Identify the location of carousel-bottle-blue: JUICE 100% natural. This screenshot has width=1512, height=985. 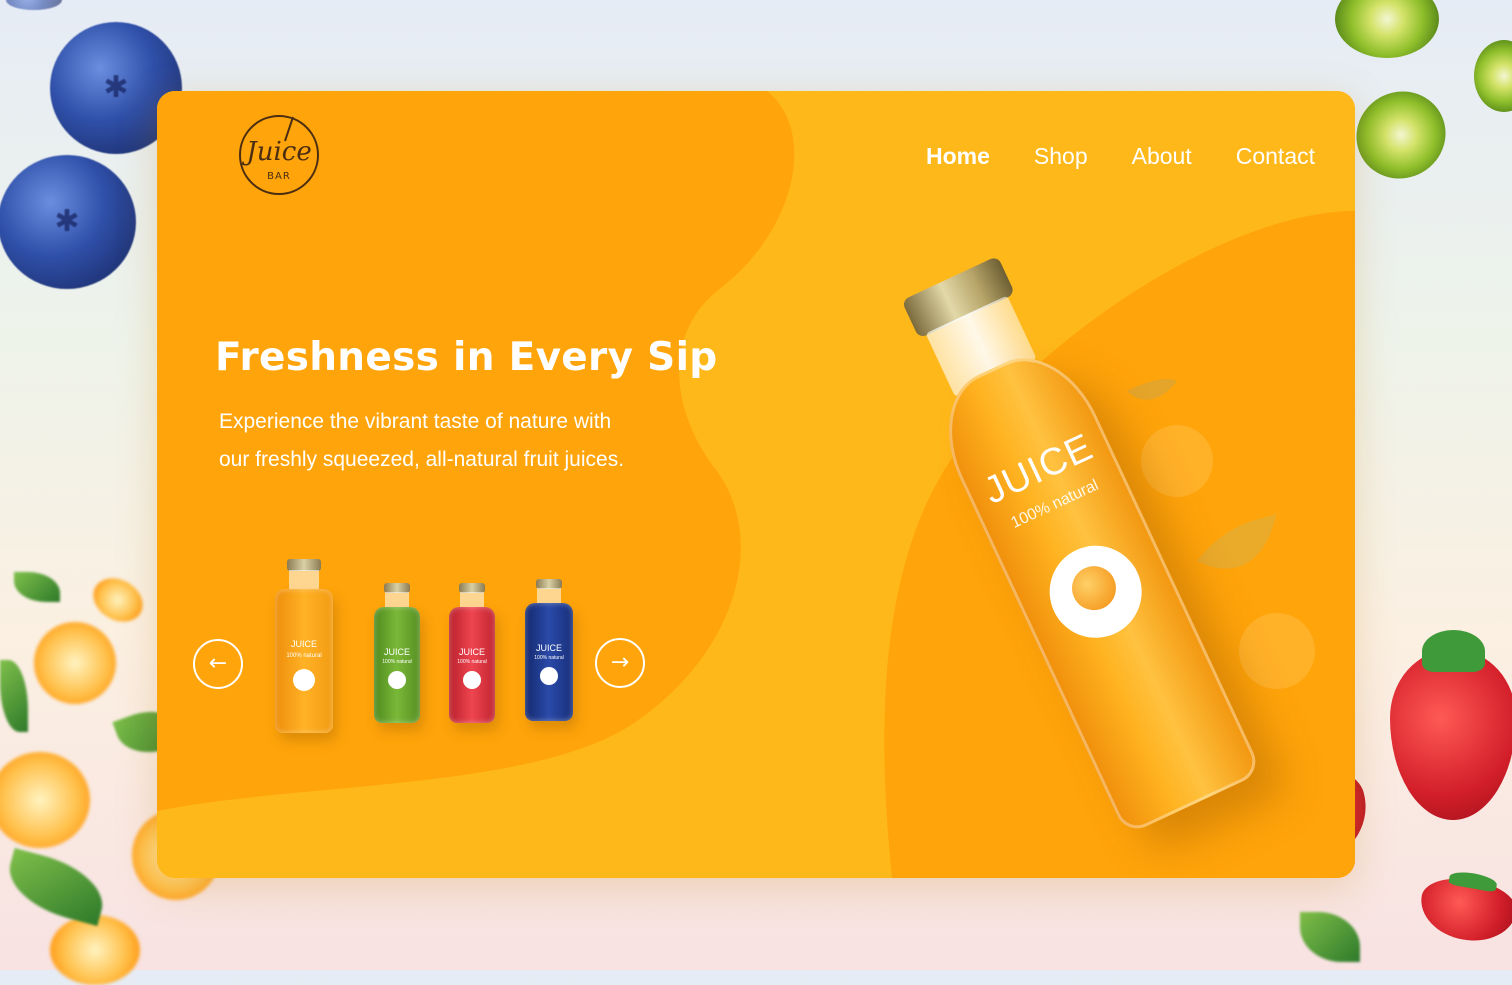
(549, 650).